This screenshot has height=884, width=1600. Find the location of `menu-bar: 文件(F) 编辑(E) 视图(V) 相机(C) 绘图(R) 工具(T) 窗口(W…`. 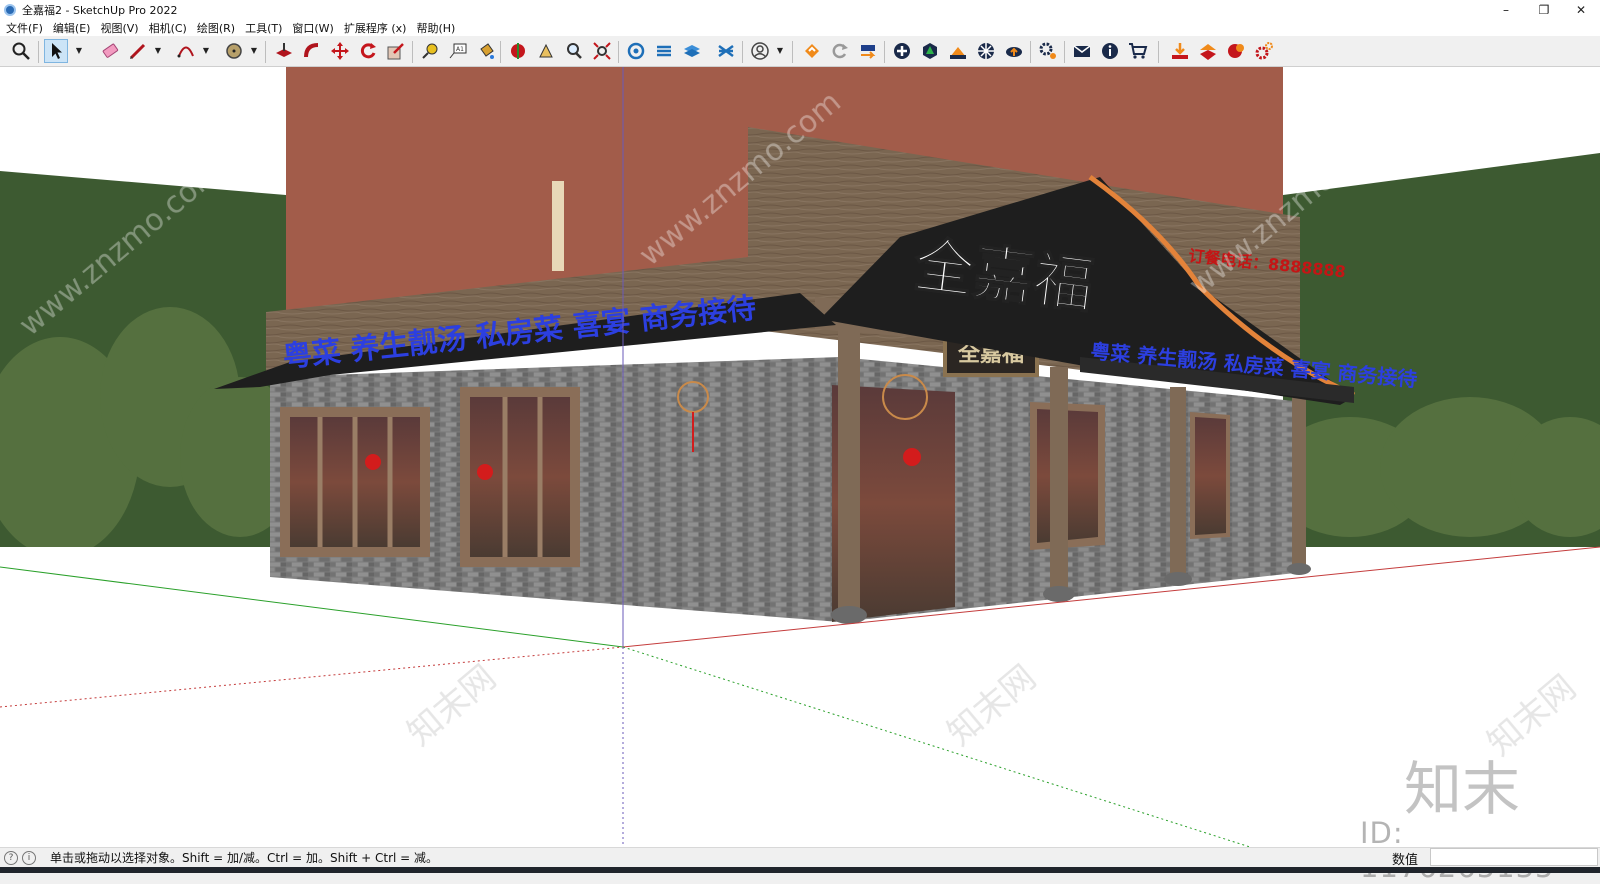

menu-bar: 文件(F) 编辑(E) 视图(V) 相机(C) 绘图(R) 工具(T) 窗口(W… is located at coordinates (800, 27).